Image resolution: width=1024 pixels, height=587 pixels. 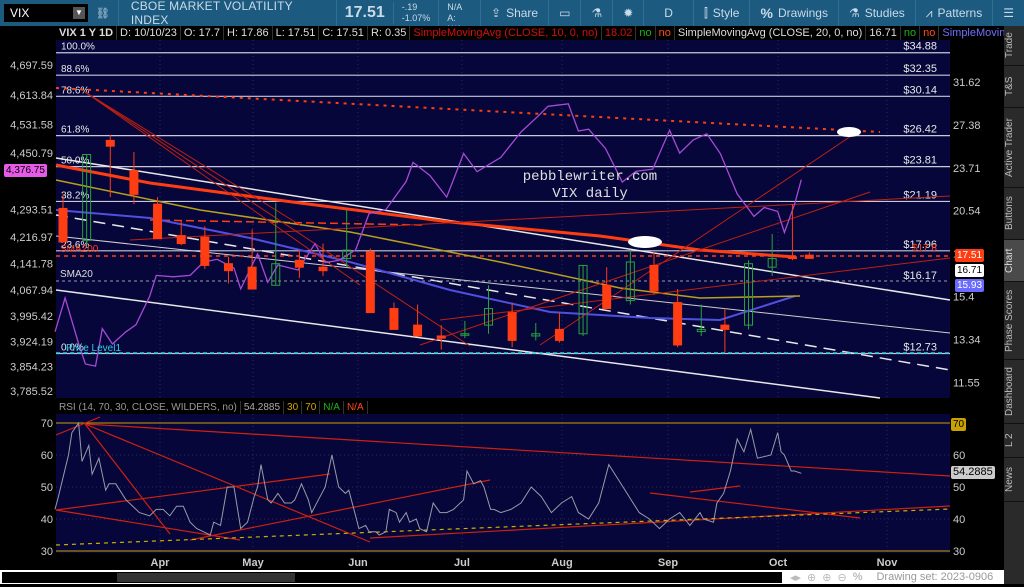 I want to click on crosshair-icon: ⊕, so click(x=811, y=577).